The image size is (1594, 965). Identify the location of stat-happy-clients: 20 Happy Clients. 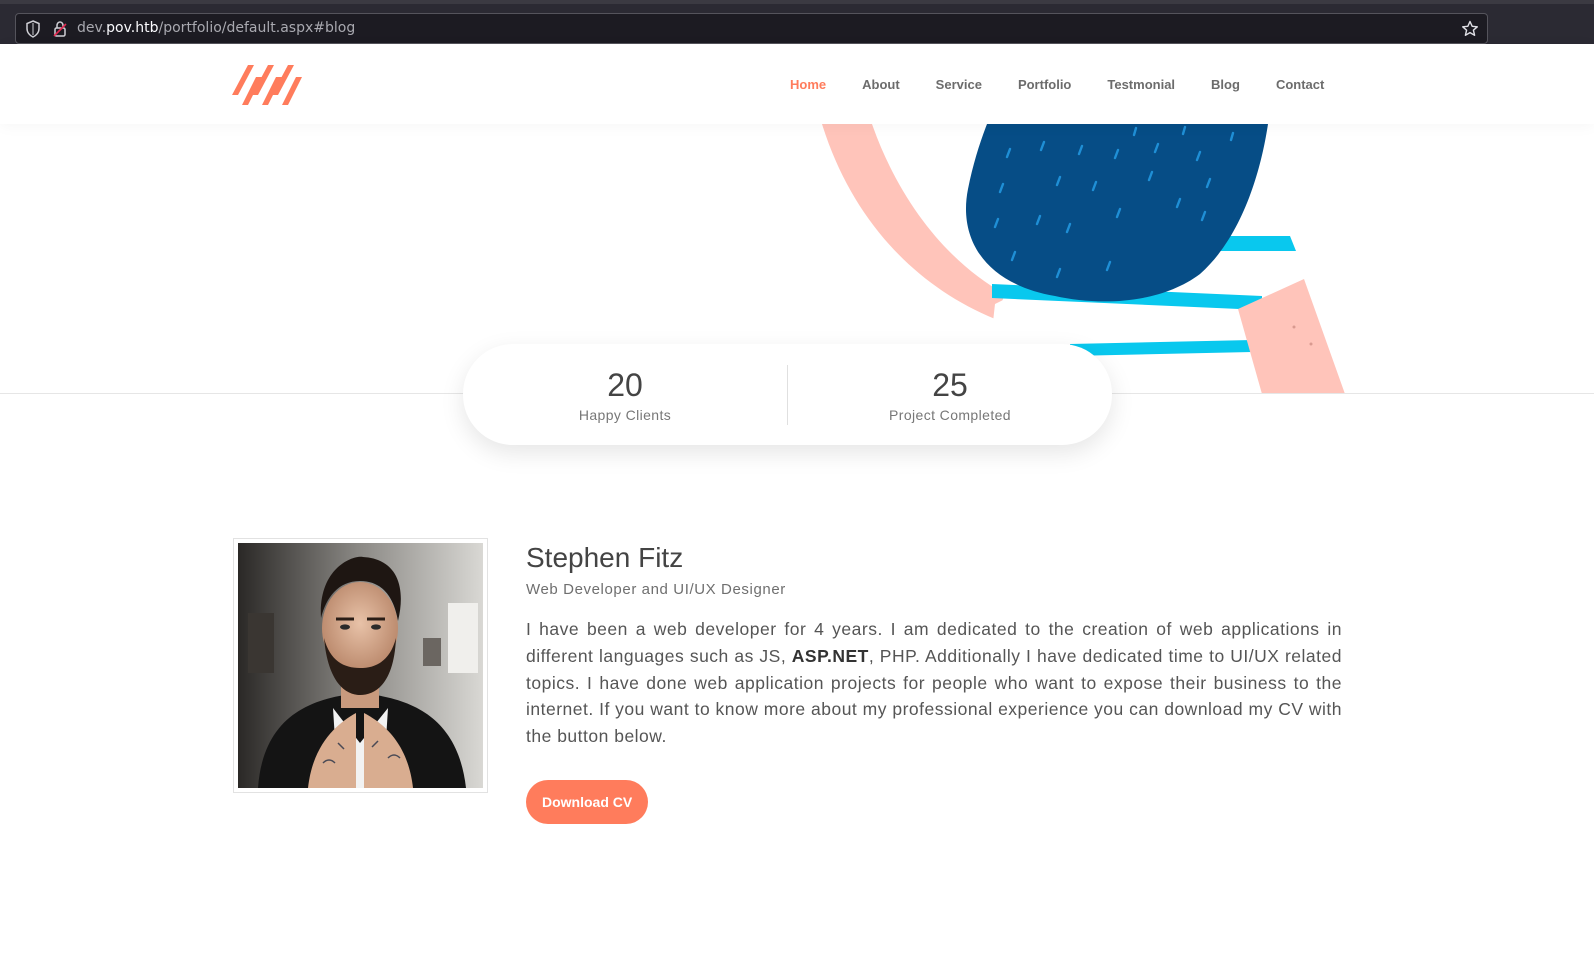
(625, 394).